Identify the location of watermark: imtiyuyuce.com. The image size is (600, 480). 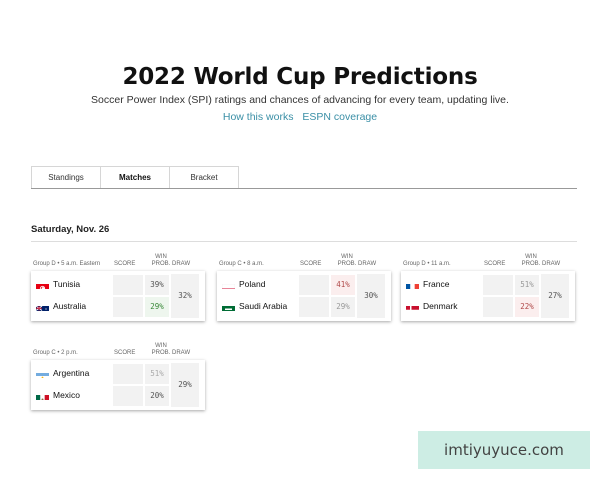
(504, 450).